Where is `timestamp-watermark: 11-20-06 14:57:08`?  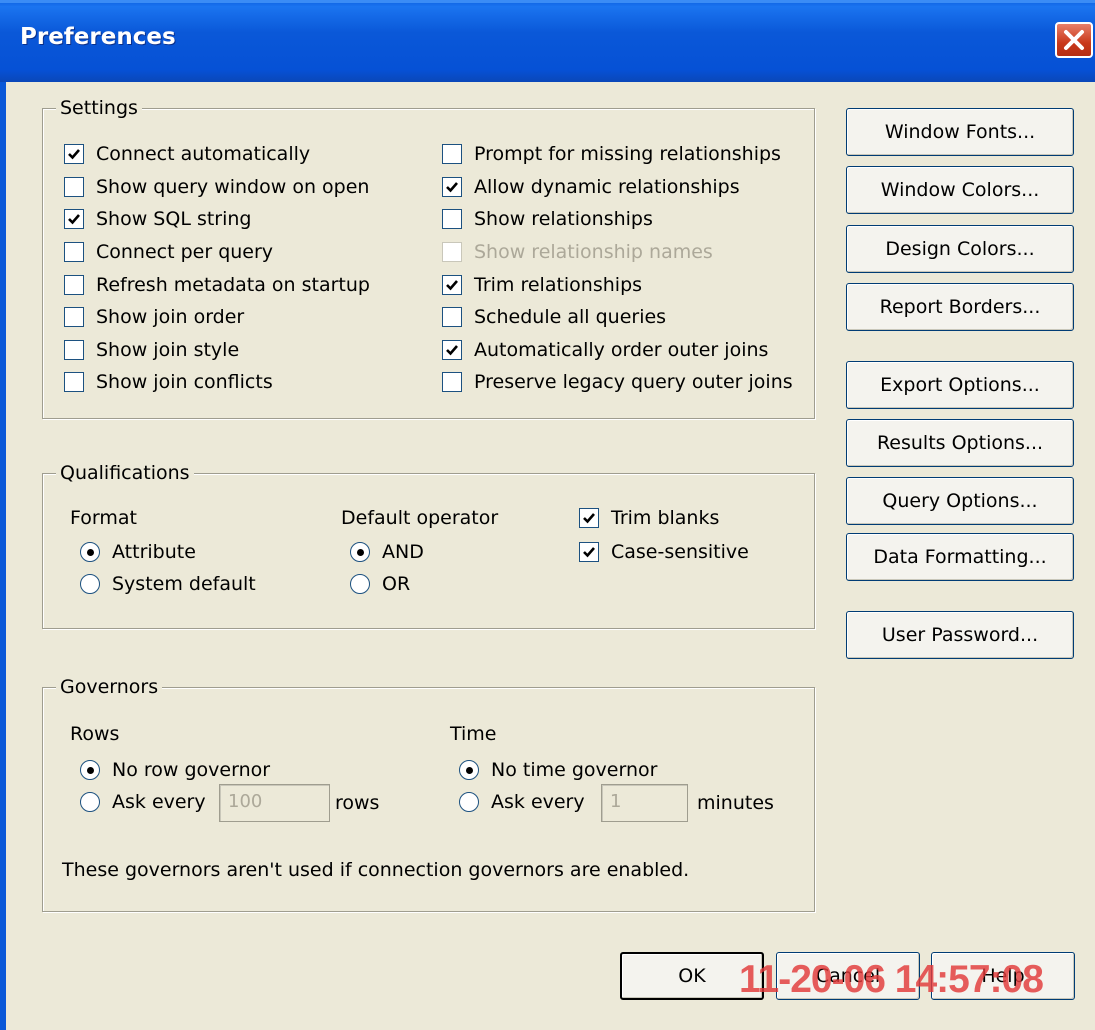
timestamp-watermark: 11-20-06 14:57:08 is located at coordinates (891, 979).